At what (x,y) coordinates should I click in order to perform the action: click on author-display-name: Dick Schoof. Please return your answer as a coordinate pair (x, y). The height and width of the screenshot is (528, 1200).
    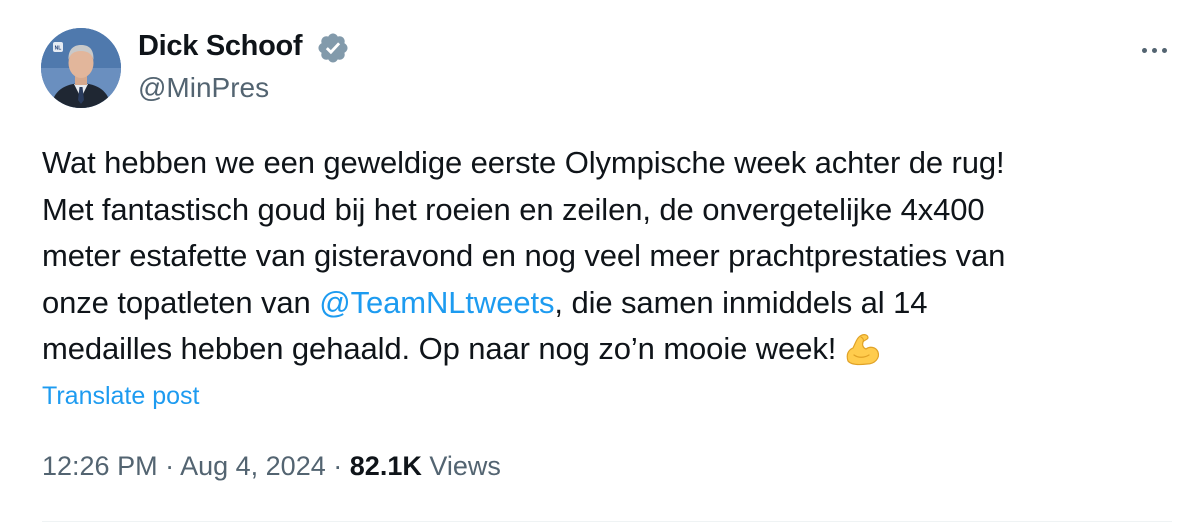
    Looking at the image, I should click on (220, 46).